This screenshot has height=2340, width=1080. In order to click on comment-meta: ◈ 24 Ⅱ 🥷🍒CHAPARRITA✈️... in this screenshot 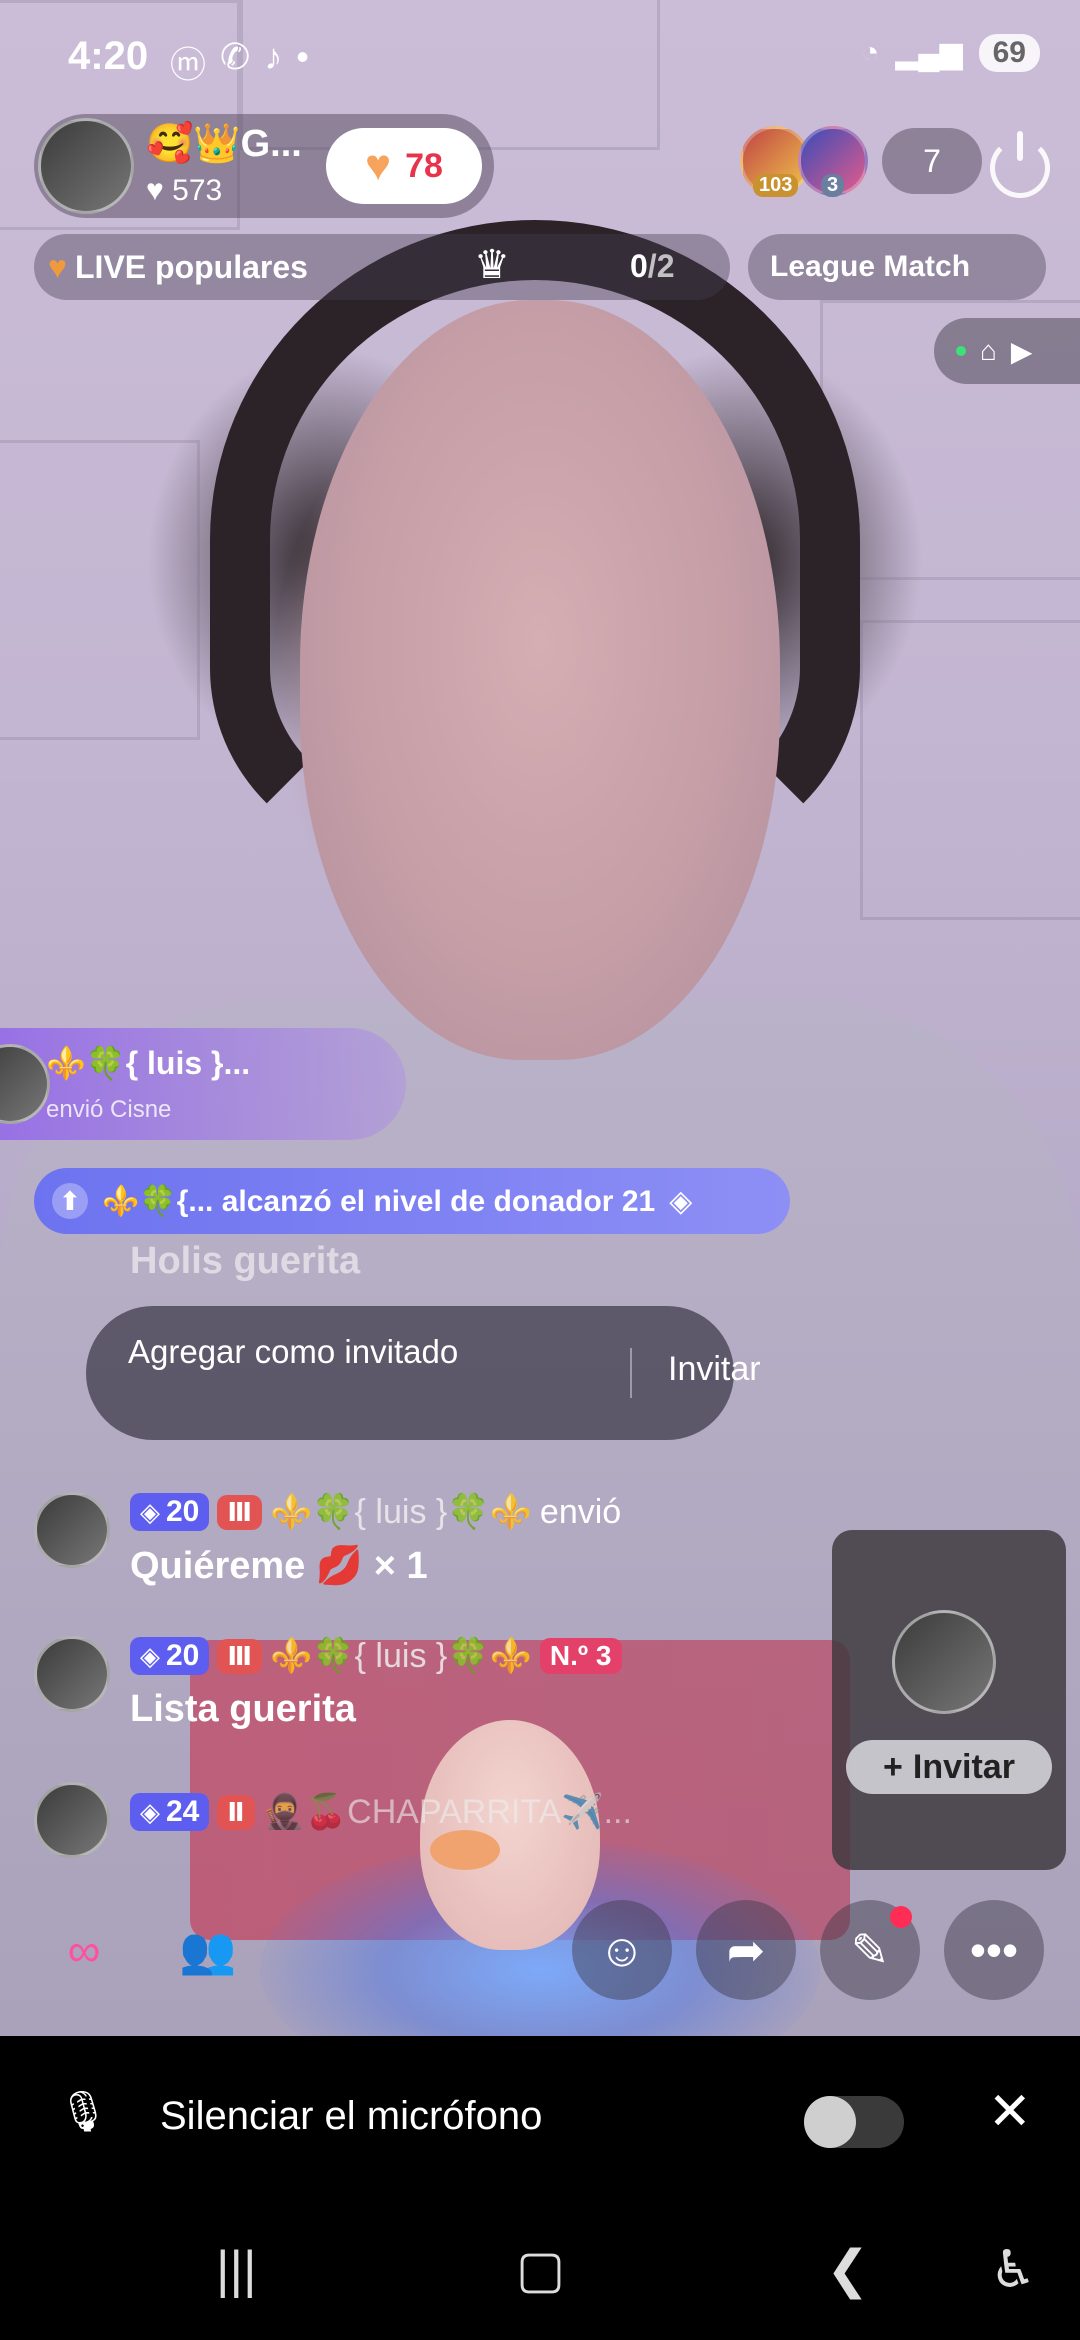, I will do `click(381, 1812)`.